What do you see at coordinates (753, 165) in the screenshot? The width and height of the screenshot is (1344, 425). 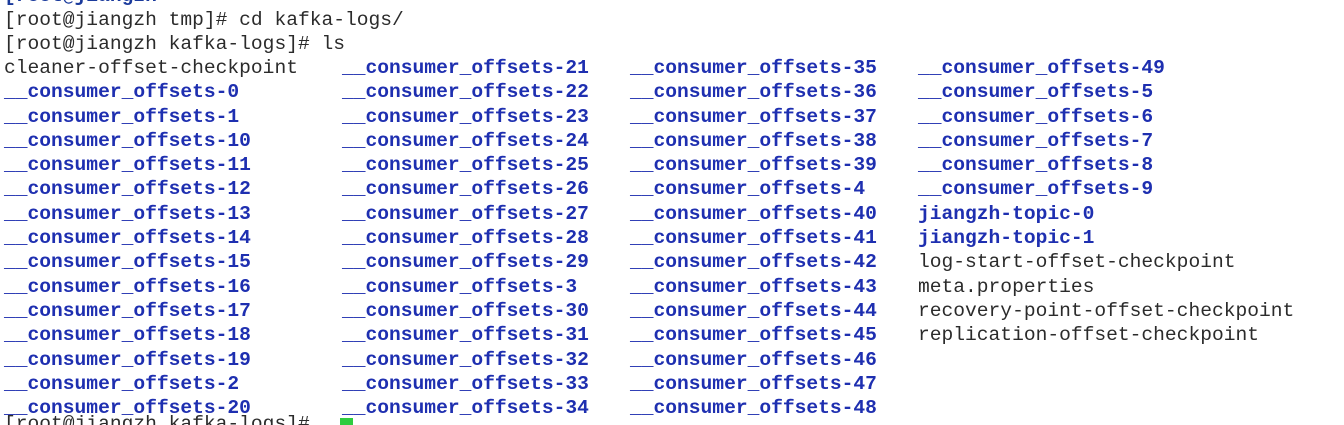 I see `directory-entry: __consumer_offsets-39` at bounding box center [753, 165].